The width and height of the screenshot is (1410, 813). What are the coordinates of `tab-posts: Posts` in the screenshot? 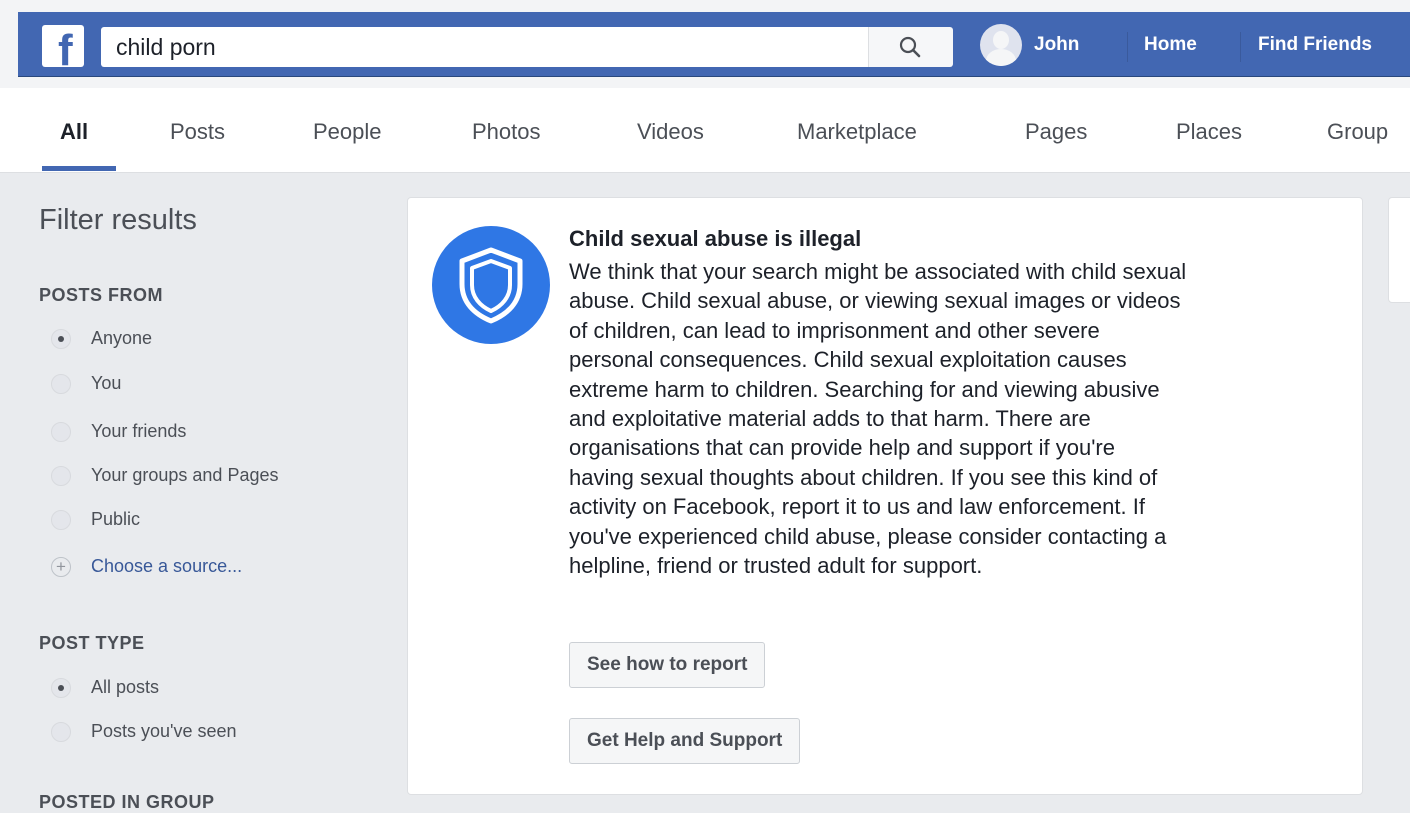 It's located at (197, 132).